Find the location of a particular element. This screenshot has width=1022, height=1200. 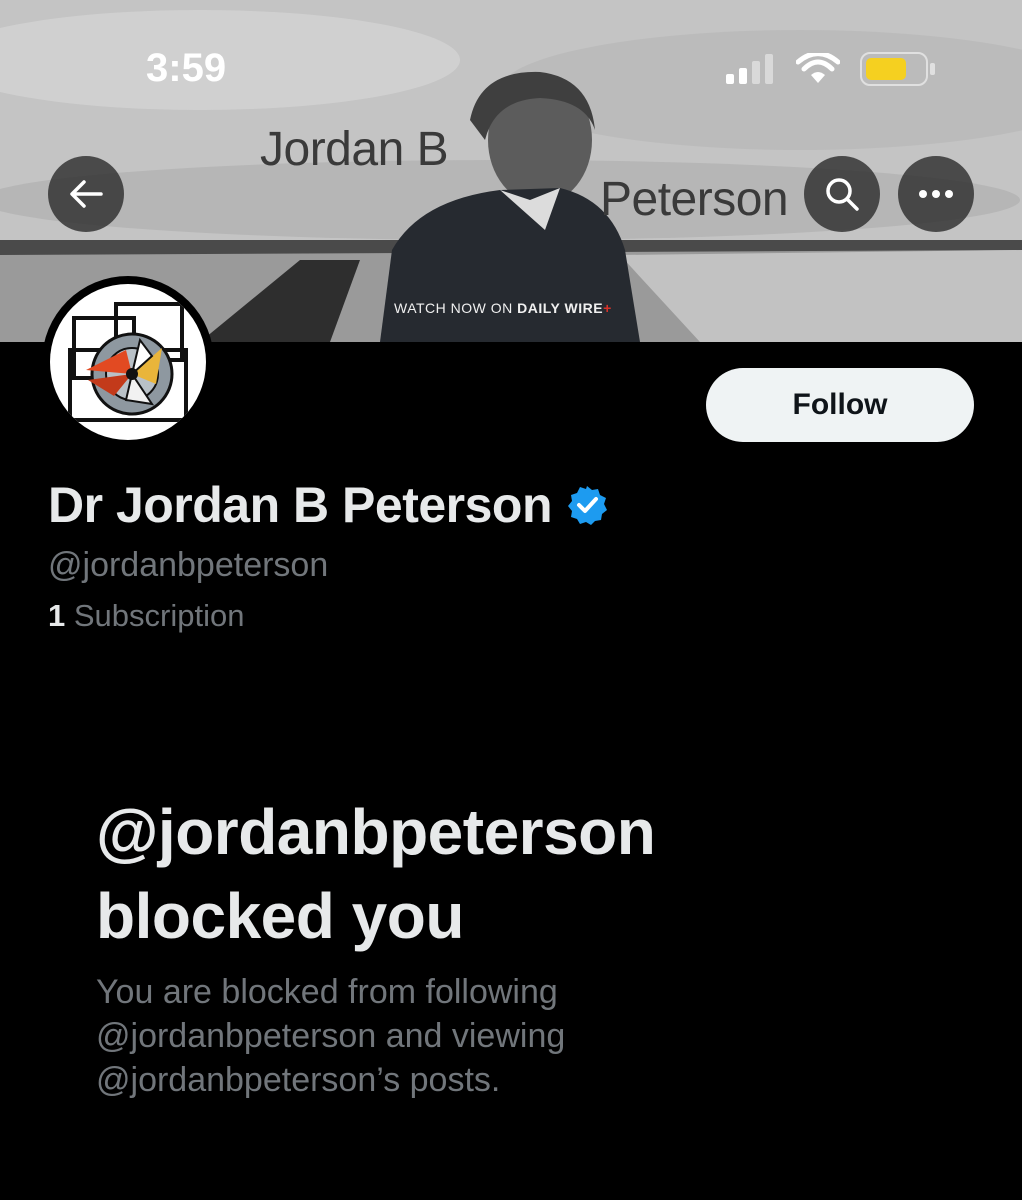

display-name: Dr Jordan B Peterson is located at coordinates (300, 505).